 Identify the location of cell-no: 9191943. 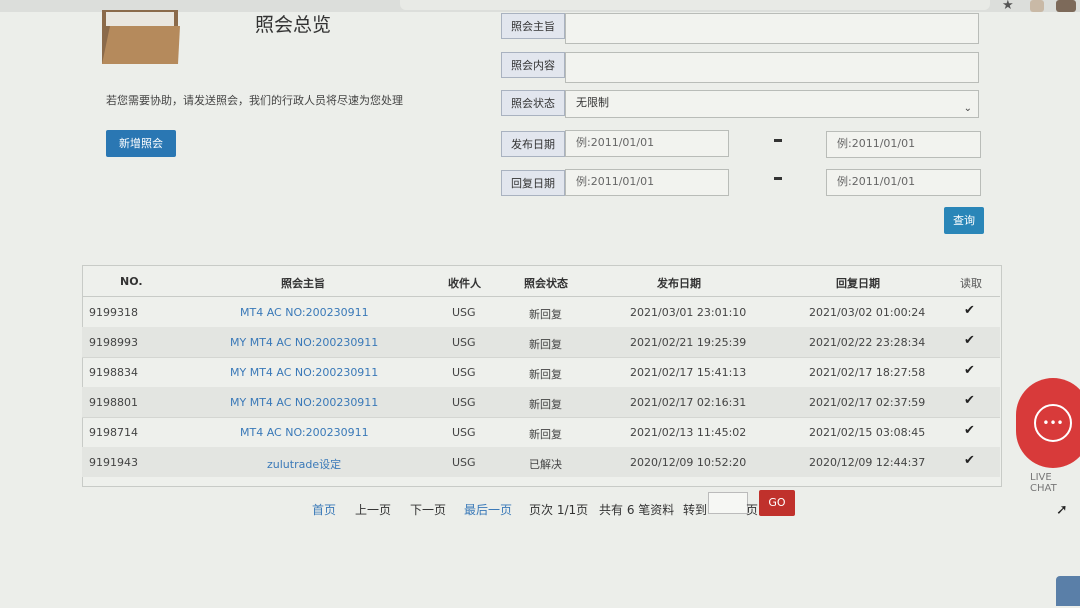
(113, 462).